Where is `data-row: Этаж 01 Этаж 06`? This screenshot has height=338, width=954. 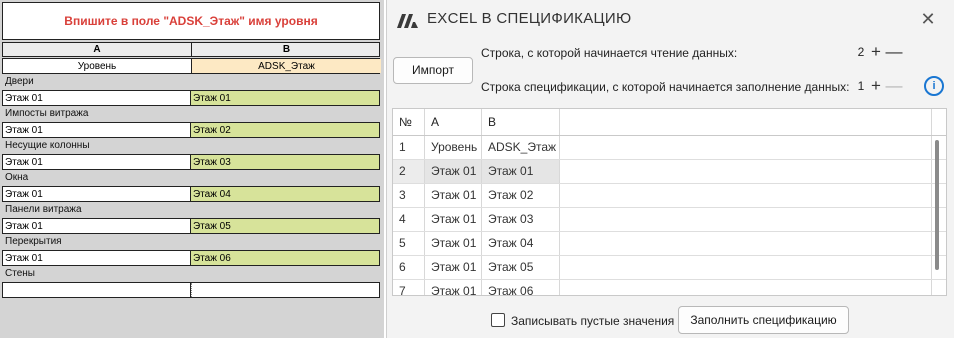
data-row: Этаж 01 Этаж 06 is located at coordinates (191, 258).